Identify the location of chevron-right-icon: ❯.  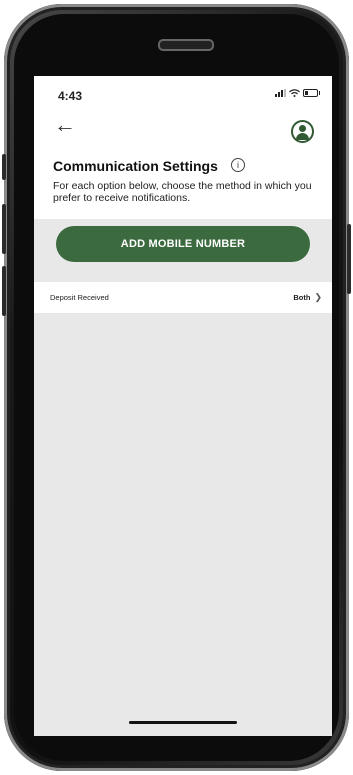
(318, 297).